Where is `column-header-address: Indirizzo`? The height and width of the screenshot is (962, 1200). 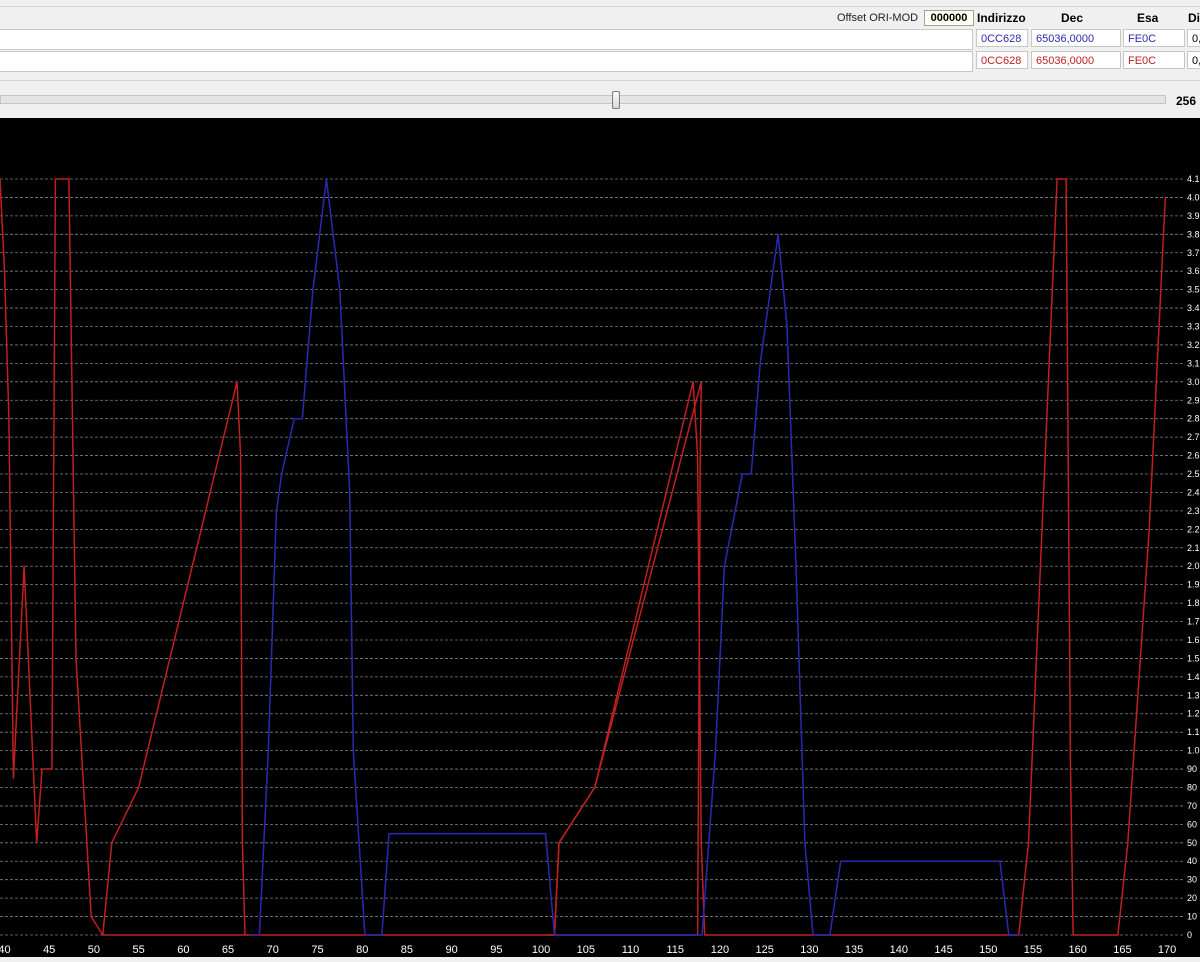 column-header-address: Indirizzo is located at coordinates (1001, 18).